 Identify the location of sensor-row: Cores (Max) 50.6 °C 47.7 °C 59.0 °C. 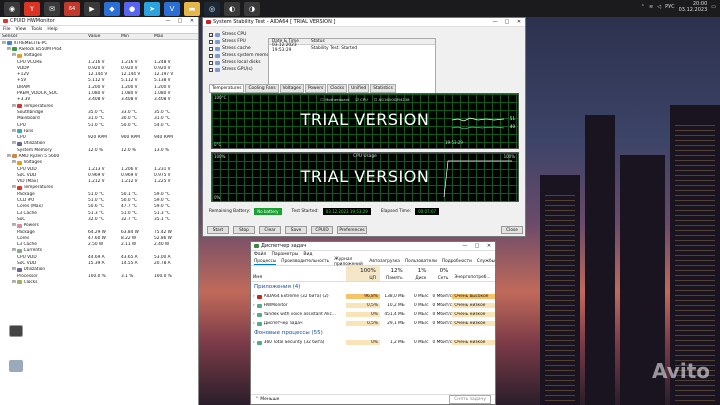
(99, 207).